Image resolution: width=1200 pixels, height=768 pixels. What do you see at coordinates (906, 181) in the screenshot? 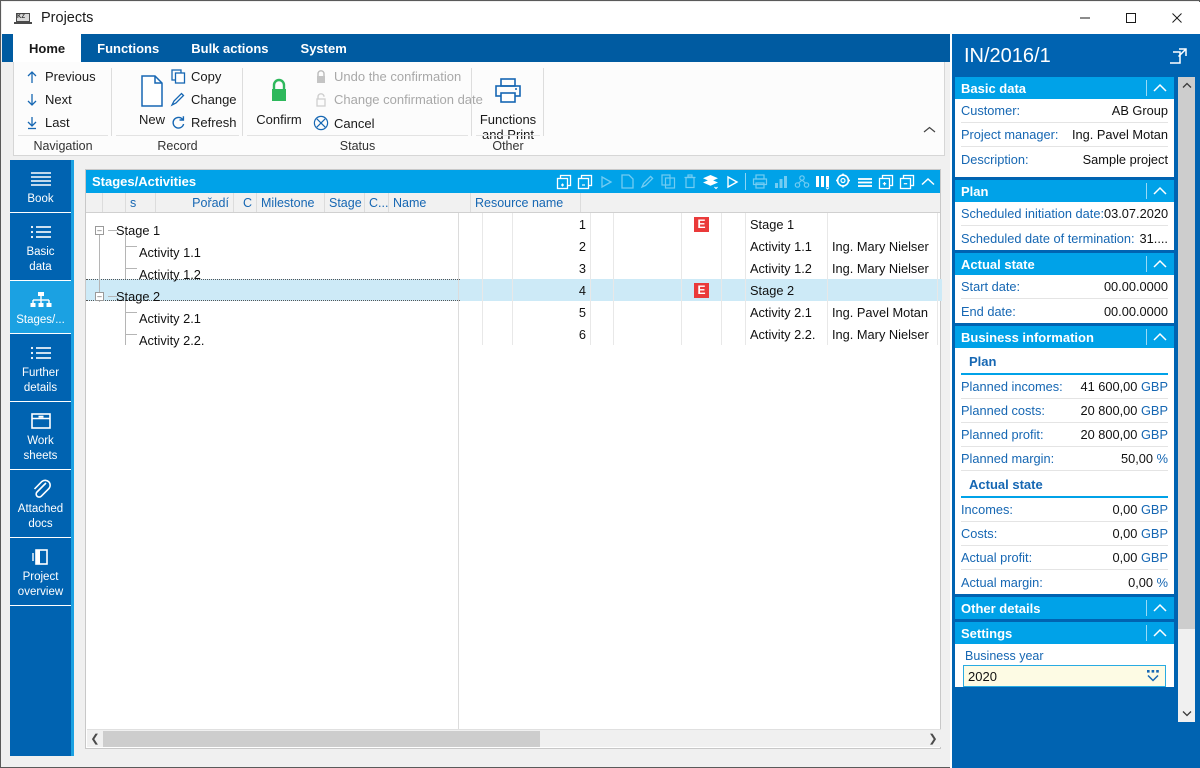
I see `collapse-all-icon` at bounding box center [906, 181].